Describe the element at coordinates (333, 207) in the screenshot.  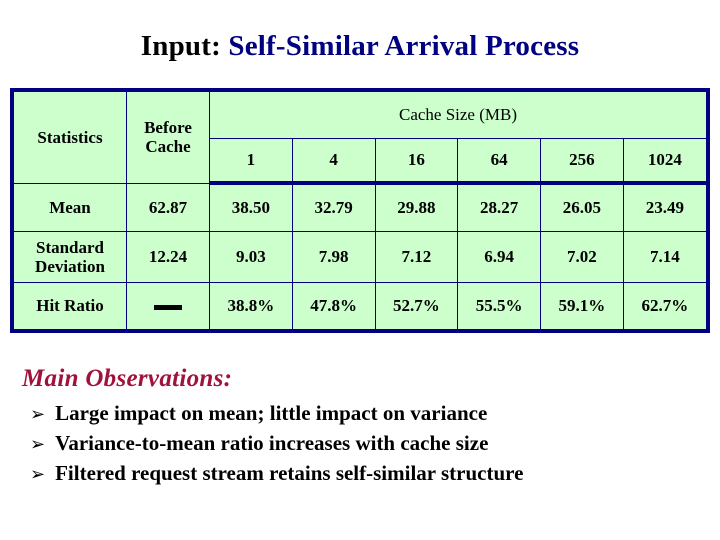
I see `cell-mean-4: 32.79` at that location.